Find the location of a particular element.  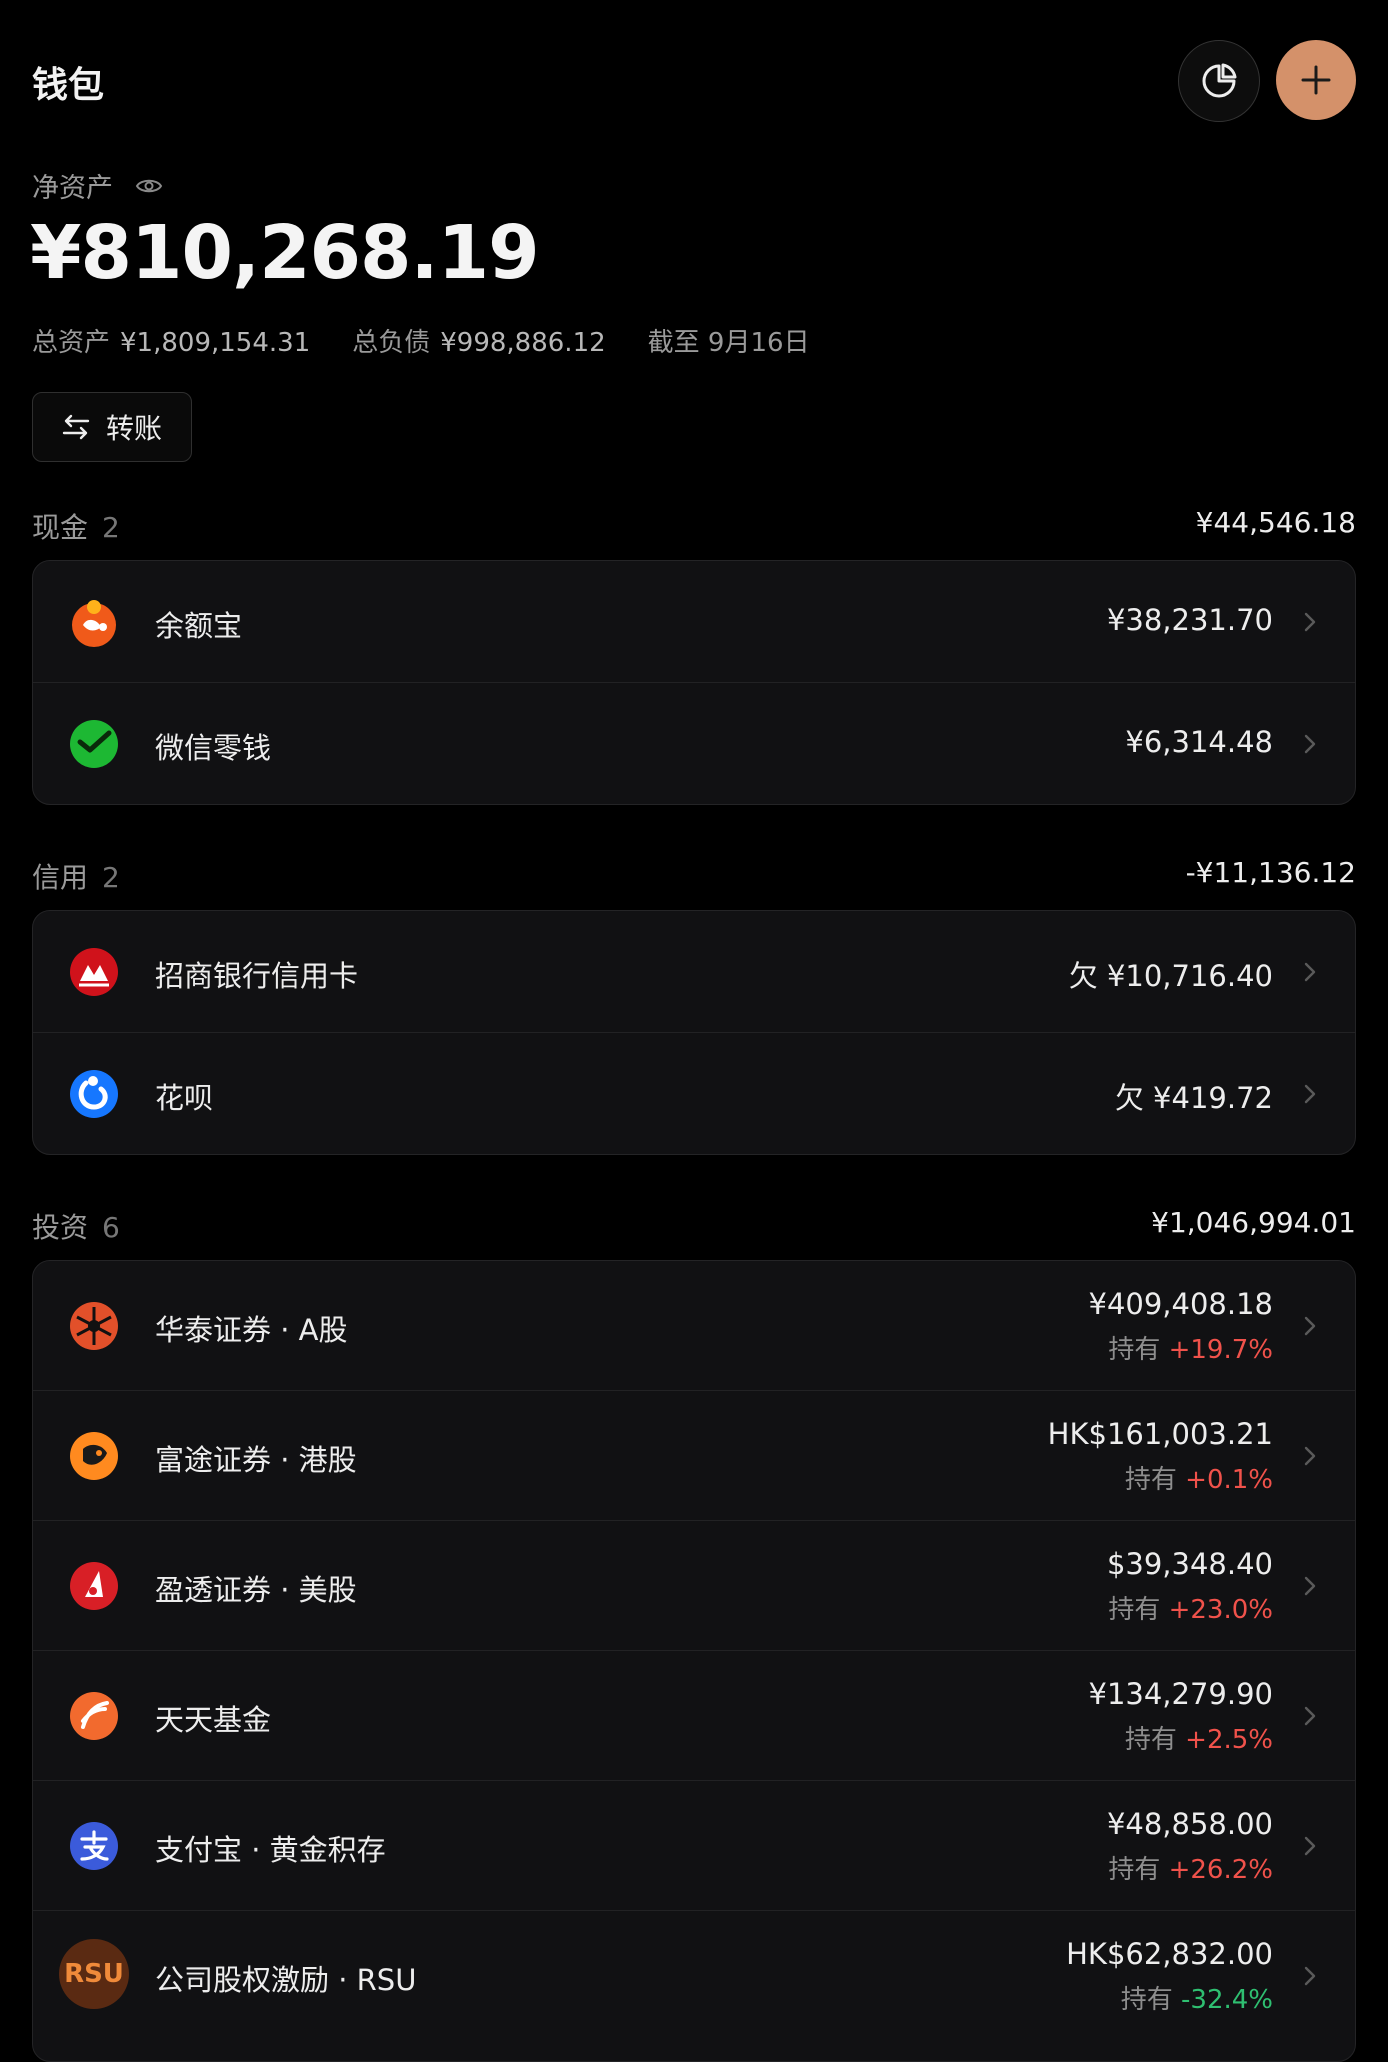

section-header-credit: 信用 2 -¥11,136.12 is located at coordinates (694, 875).